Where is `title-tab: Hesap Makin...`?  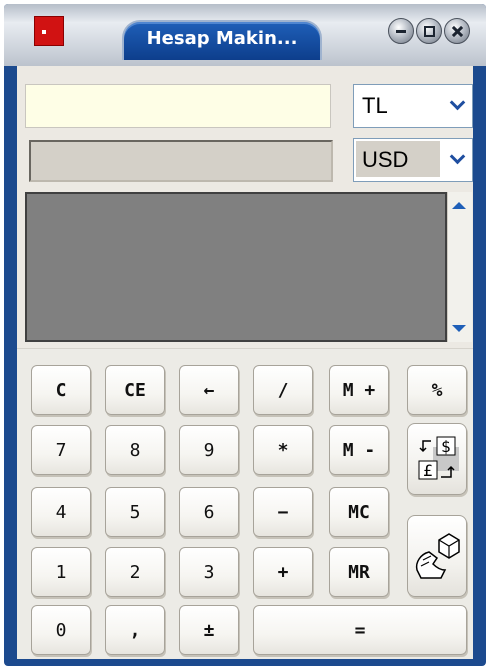 title-tab: Hesap Makin... is located at coordinates (222, 40).